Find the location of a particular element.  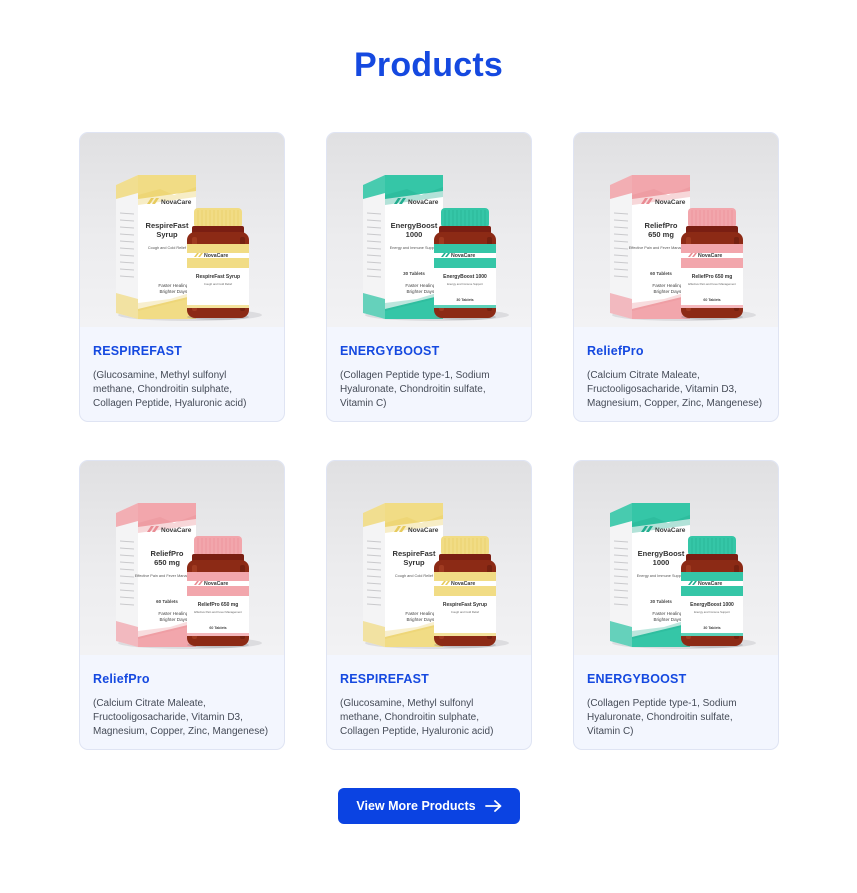

view-more-products-label: View More Products is located at coordinates (416, 806).